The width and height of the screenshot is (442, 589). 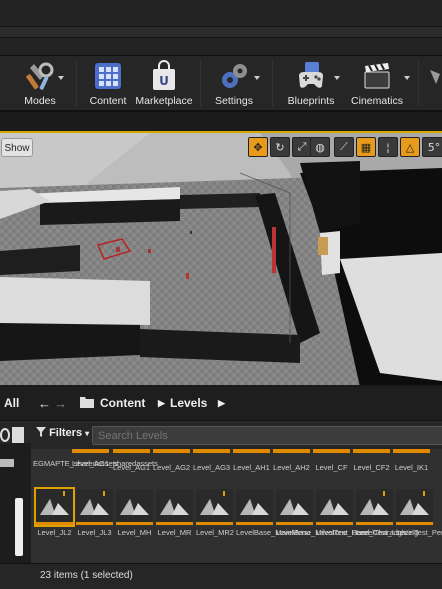 I want to click on blueprints-dropdown-icon, so click(x=337, y=78).